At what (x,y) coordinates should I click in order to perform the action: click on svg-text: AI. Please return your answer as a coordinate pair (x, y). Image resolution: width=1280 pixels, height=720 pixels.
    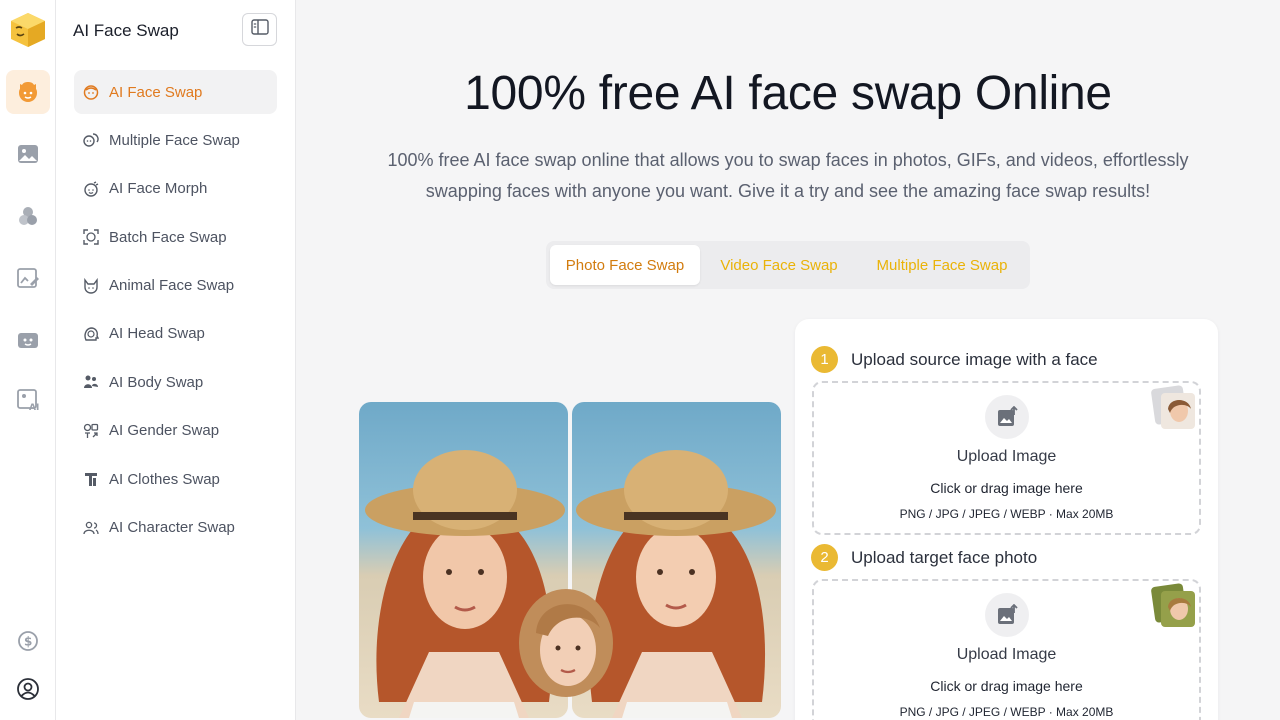
    Looking at the image, I should click on (34, 407).